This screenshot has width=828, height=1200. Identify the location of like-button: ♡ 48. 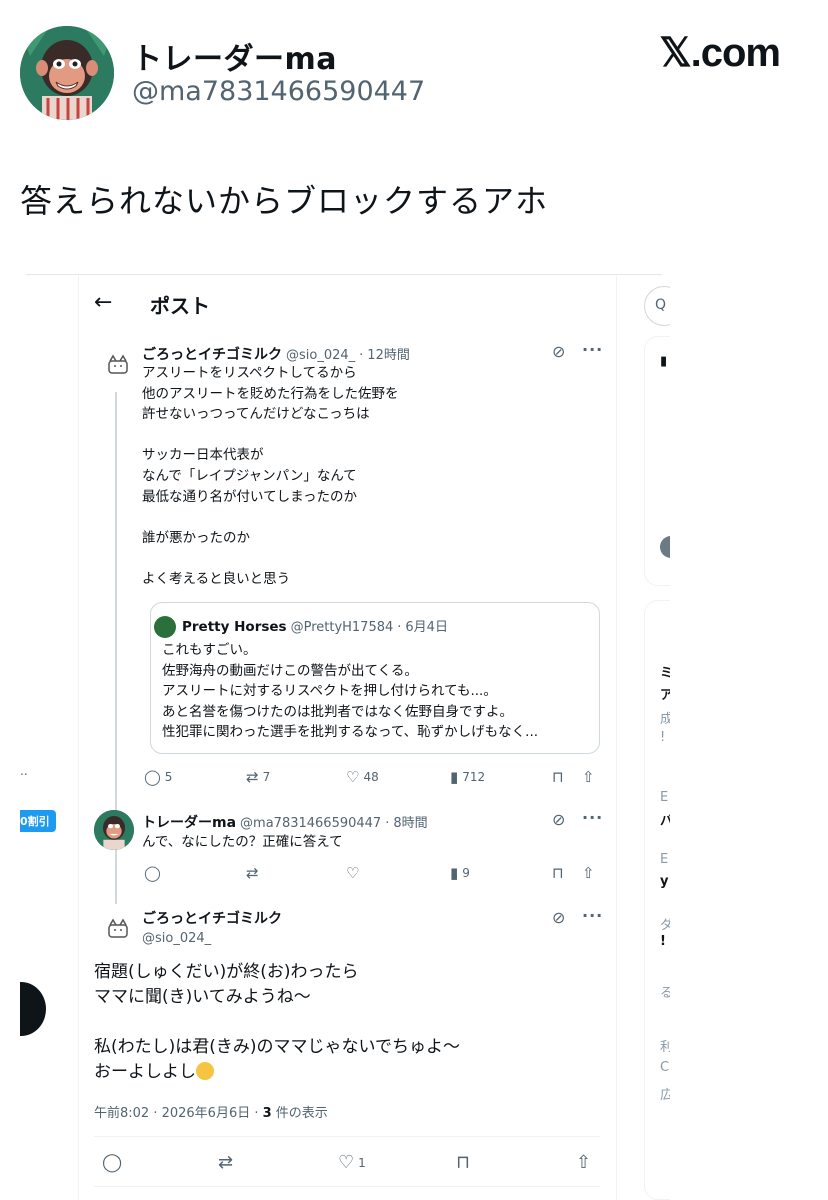
(362, 777).